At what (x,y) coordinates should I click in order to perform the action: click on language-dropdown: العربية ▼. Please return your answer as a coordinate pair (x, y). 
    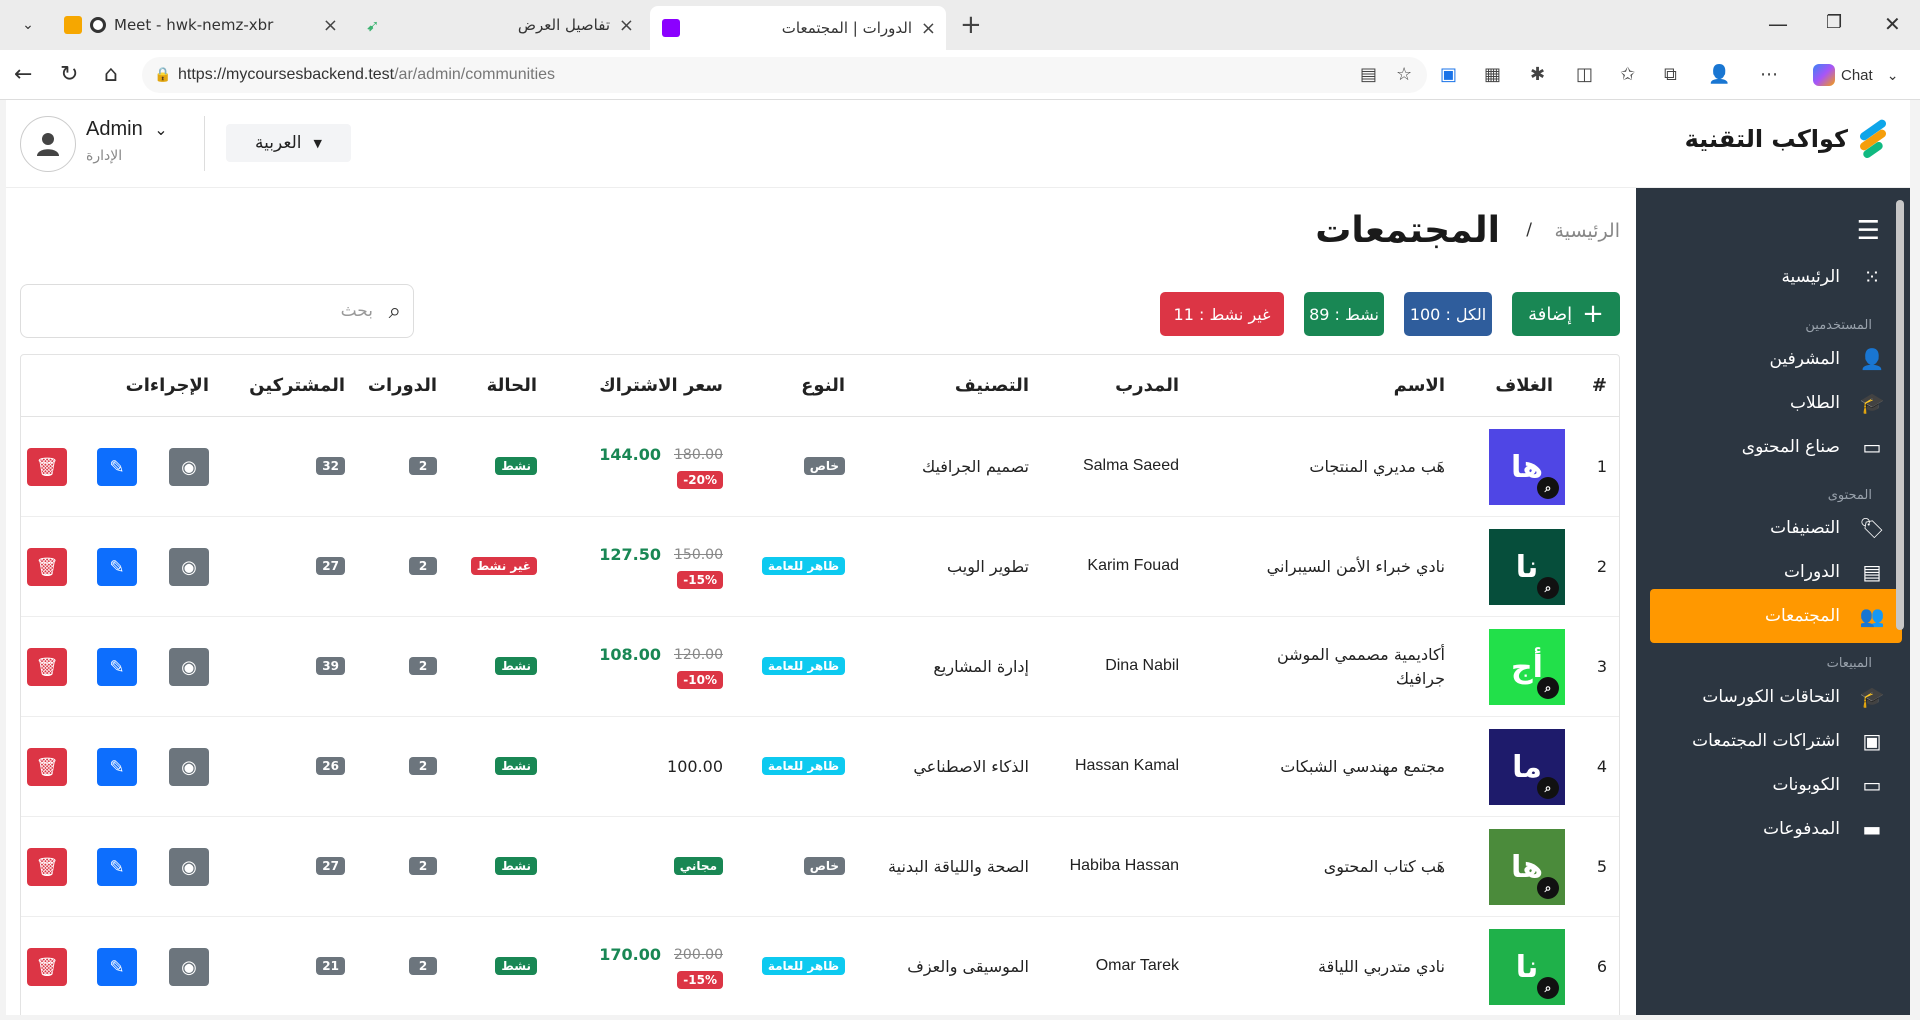
    Looking at the image, I should click on (288, 143).